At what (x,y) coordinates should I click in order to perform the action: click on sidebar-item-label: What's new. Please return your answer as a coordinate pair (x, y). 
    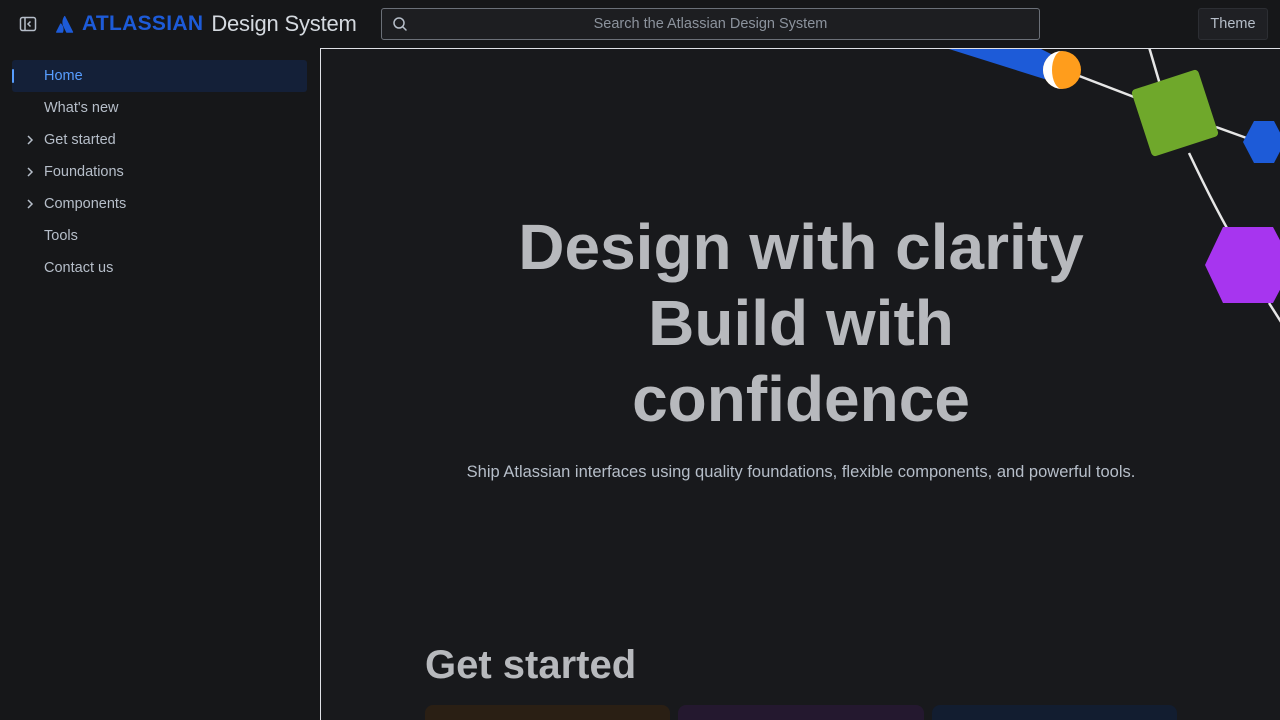
    Looking at the image, I should click on (81, 108).